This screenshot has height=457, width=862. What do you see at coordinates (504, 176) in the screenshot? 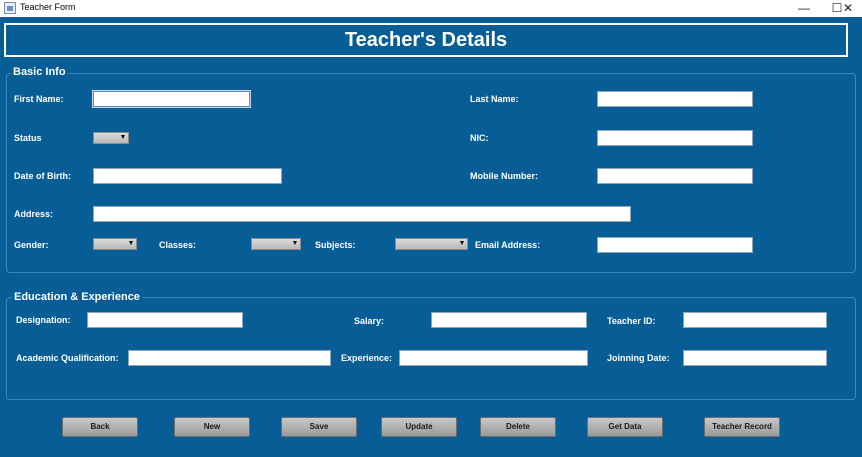
I see `mobile-label: Mobile Number:` at bounding box center [504, 176].